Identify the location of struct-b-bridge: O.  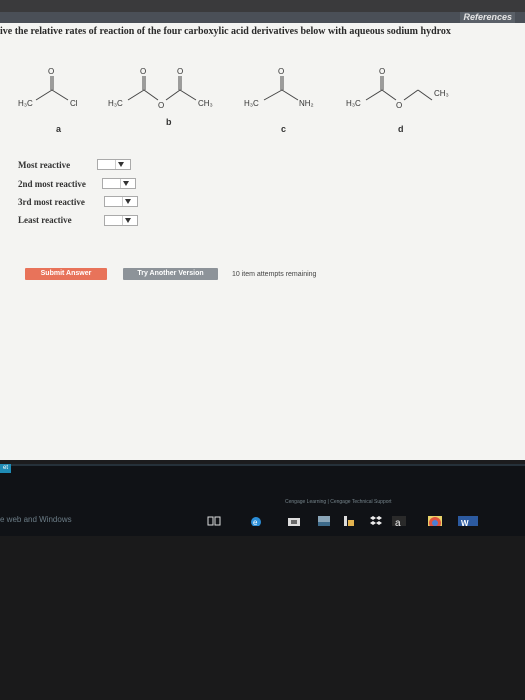
(161, 105).